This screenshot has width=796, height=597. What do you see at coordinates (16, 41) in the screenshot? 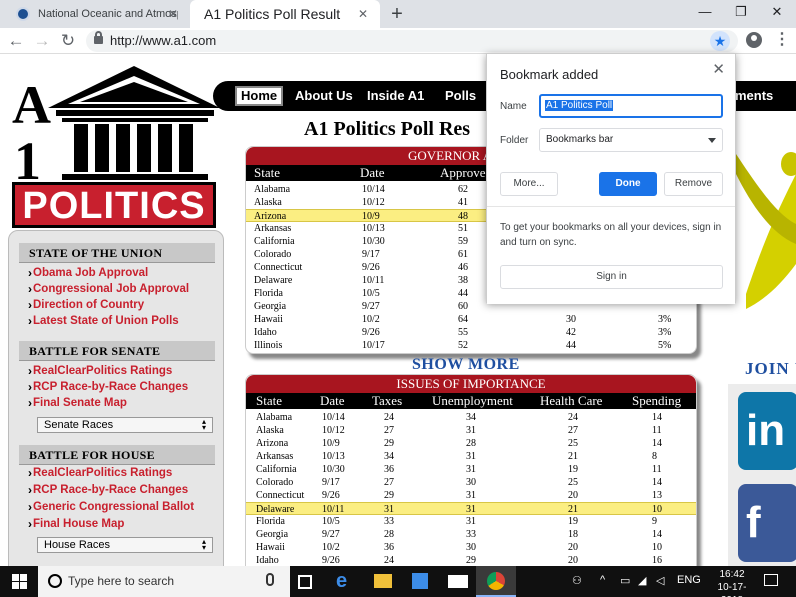
I see `back-button: ←` at bounding box center [16, 41].